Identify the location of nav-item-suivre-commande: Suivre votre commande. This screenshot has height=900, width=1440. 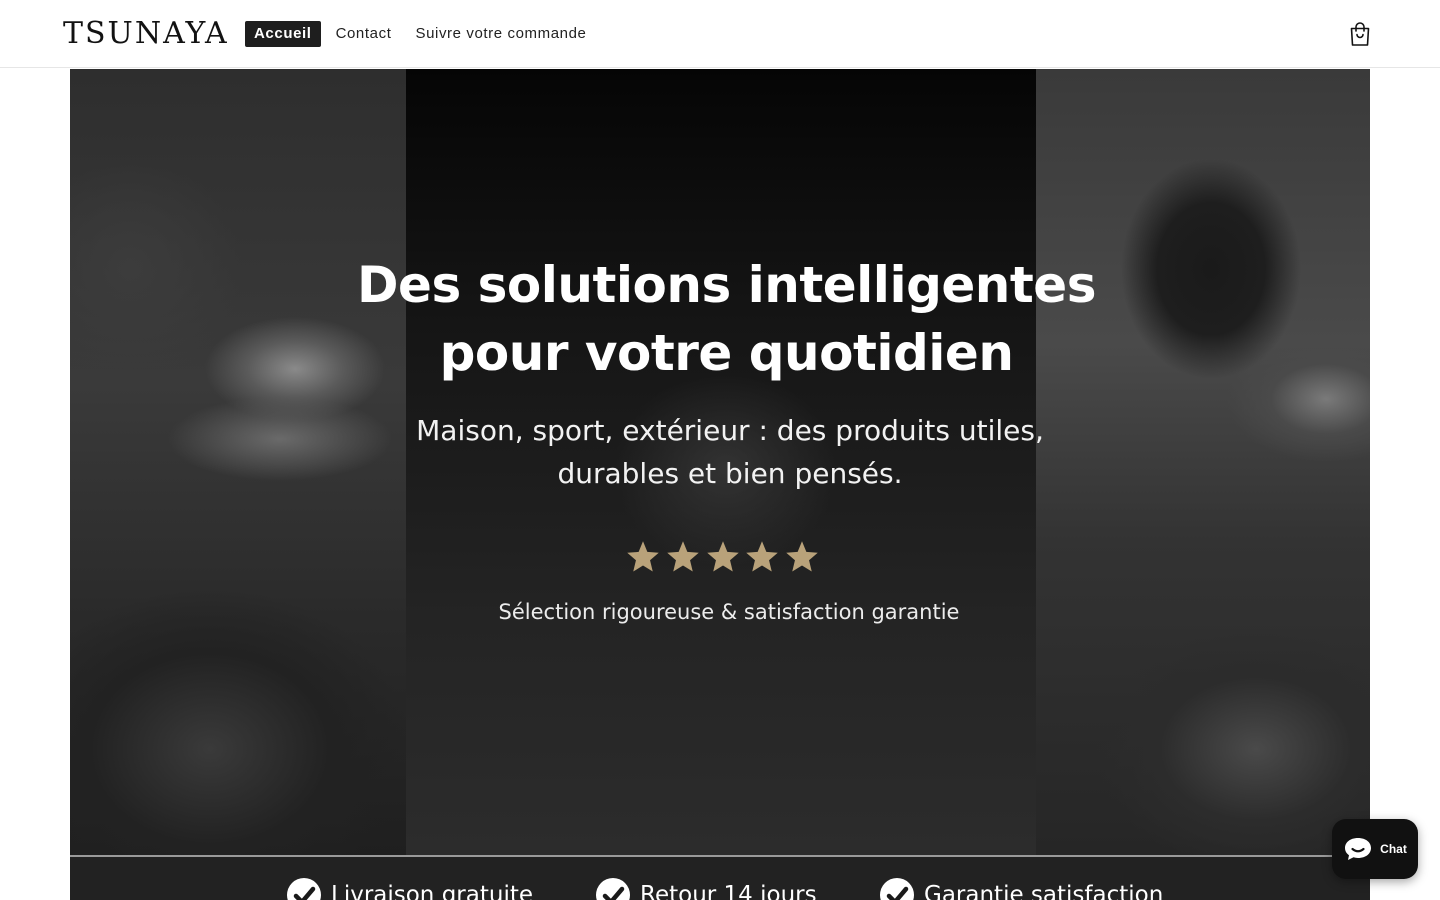
(500, 34).